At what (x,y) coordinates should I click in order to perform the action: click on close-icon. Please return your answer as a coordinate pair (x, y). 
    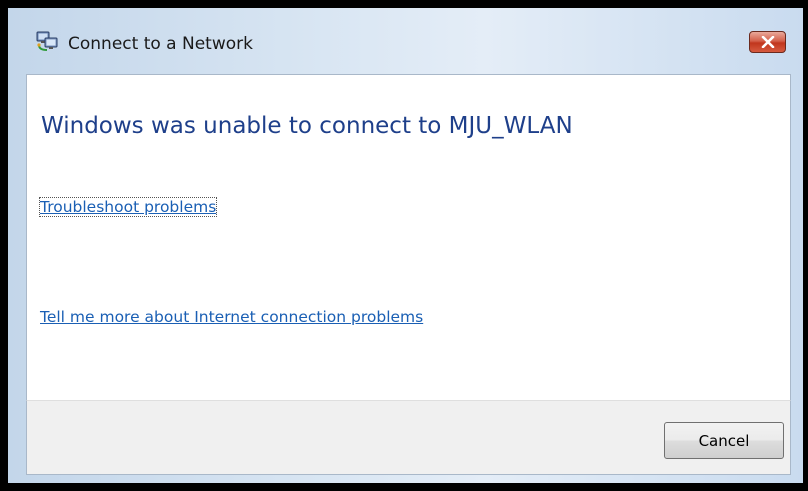
    Looking at the image, I should click on (768, 42).